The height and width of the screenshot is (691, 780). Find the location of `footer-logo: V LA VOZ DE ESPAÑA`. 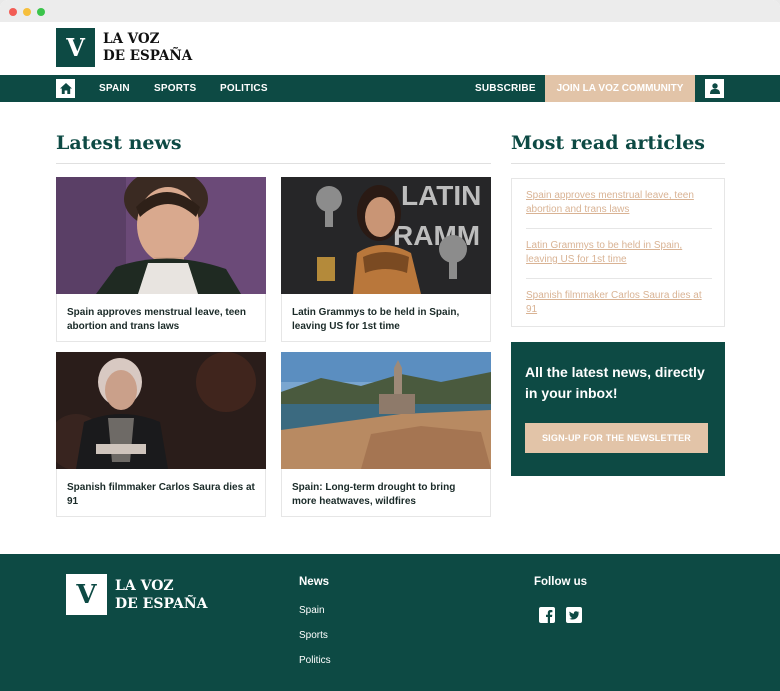

footer-logo: V LA VOZ DE ESPAÑA is located at coordinates (137, 594).